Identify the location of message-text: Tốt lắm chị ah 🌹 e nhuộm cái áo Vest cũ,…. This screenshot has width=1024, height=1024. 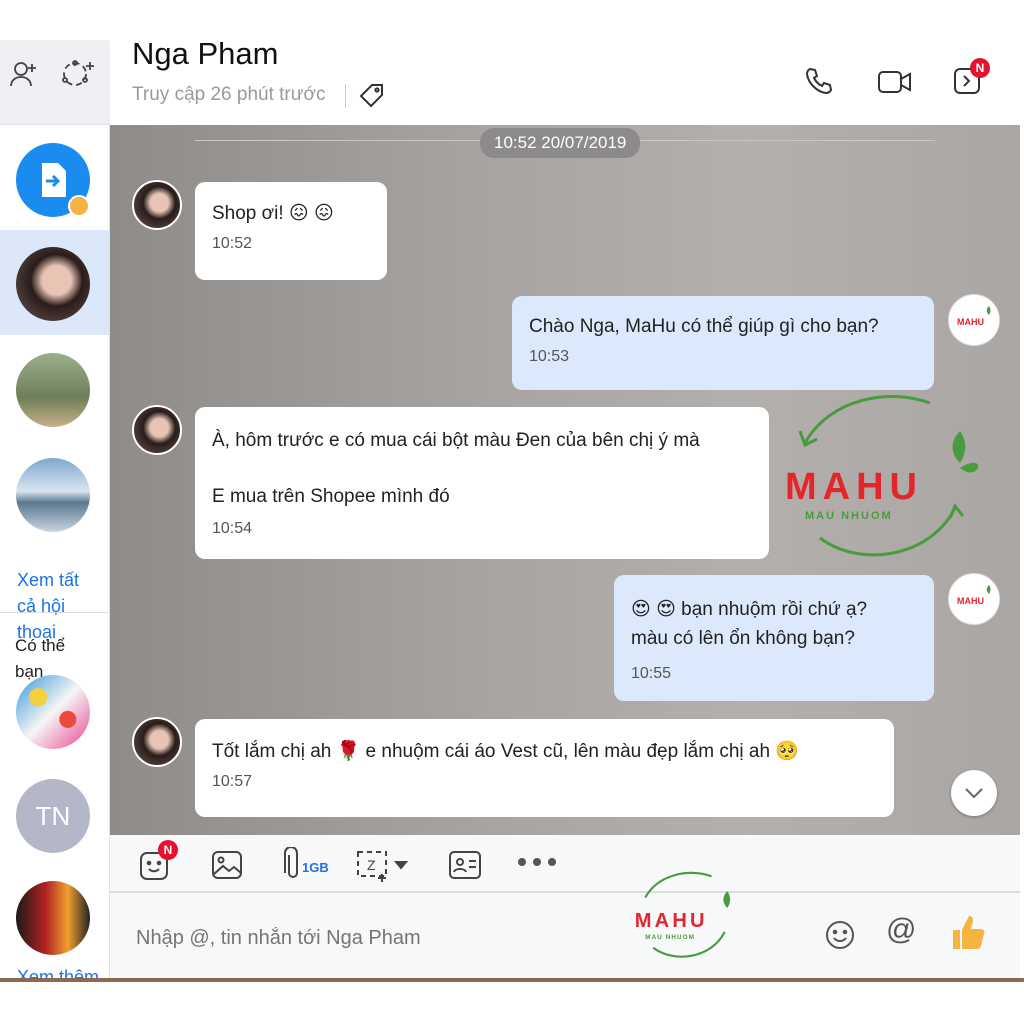
(505, 751).